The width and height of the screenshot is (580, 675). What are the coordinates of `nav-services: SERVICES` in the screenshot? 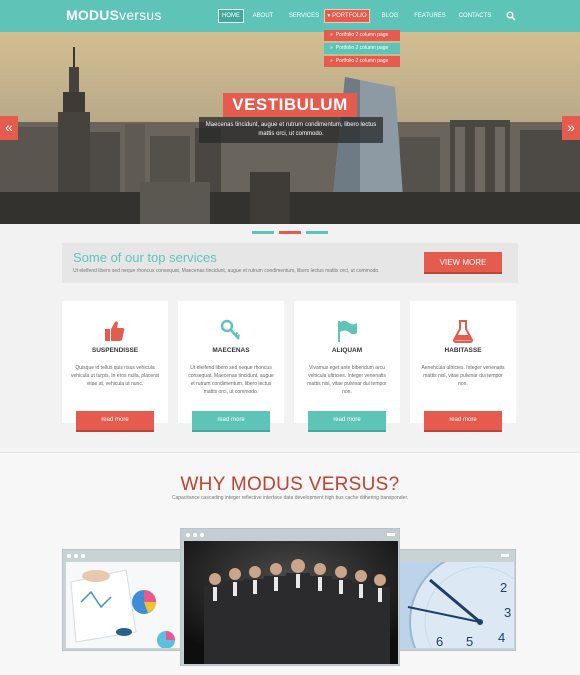 It's located at (304, 16).